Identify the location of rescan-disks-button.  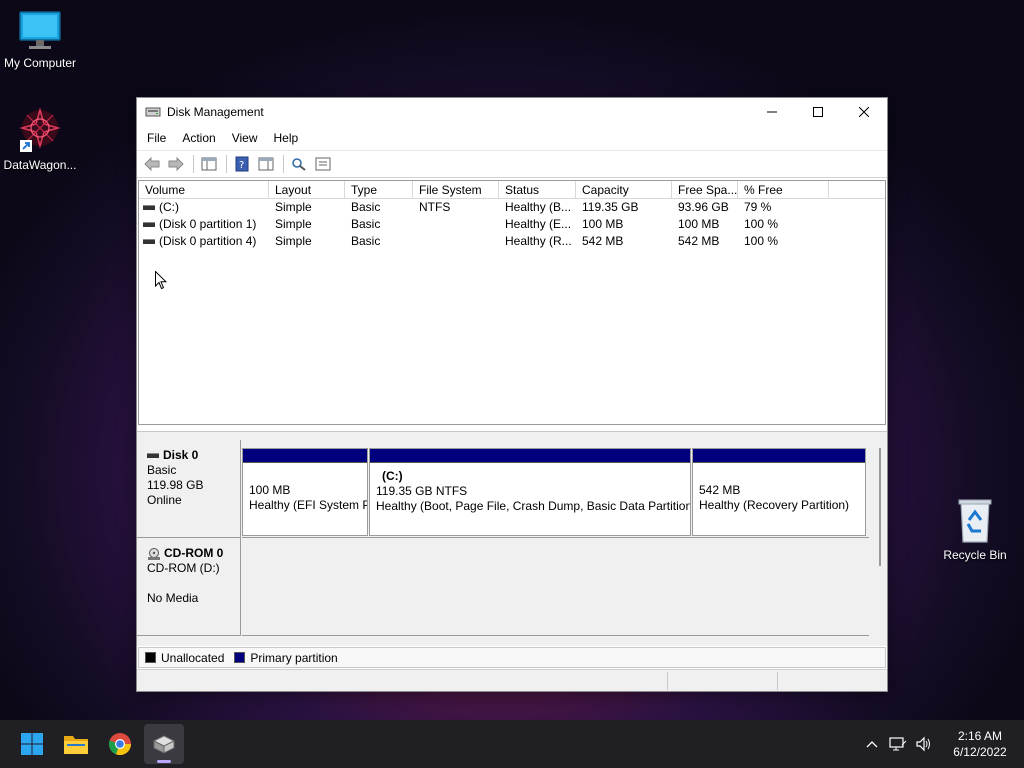
(299, 164).